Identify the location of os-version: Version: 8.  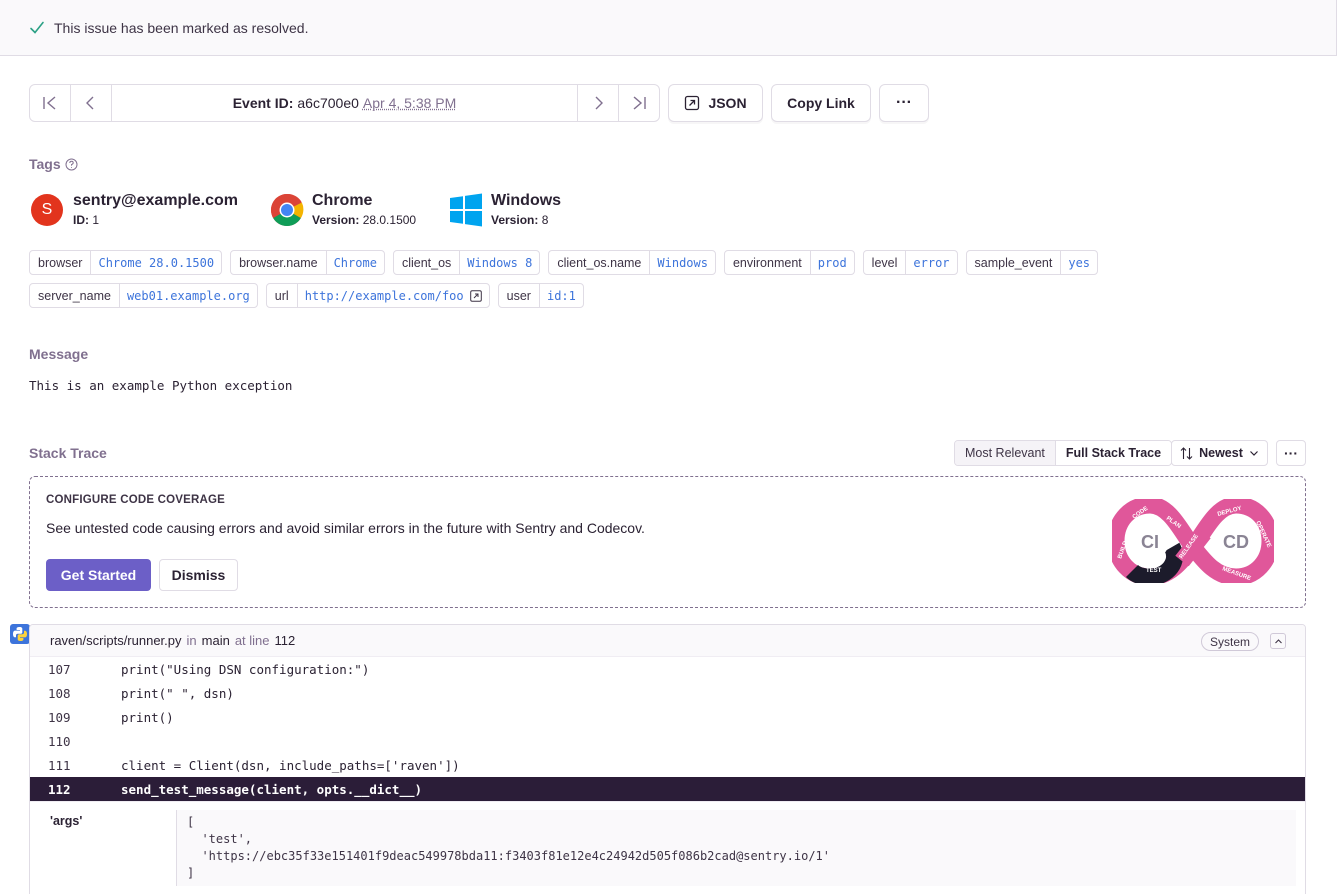
(520, 220).